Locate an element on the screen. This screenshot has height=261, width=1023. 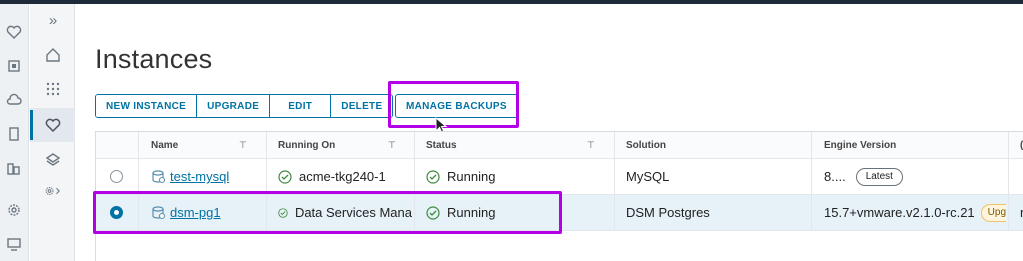
instance-name-link: test-mysql is located at coordinates (199, 176).